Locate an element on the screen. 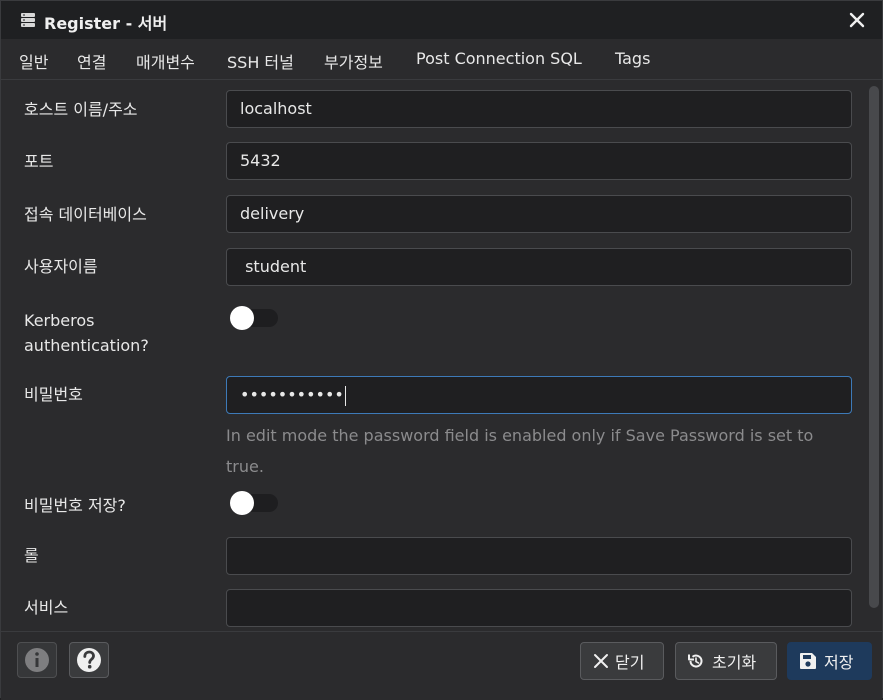 Image resolution: width=883 pixels, height=700 pixels. save-button-label: 저장 is located at coordinates (839, 662).